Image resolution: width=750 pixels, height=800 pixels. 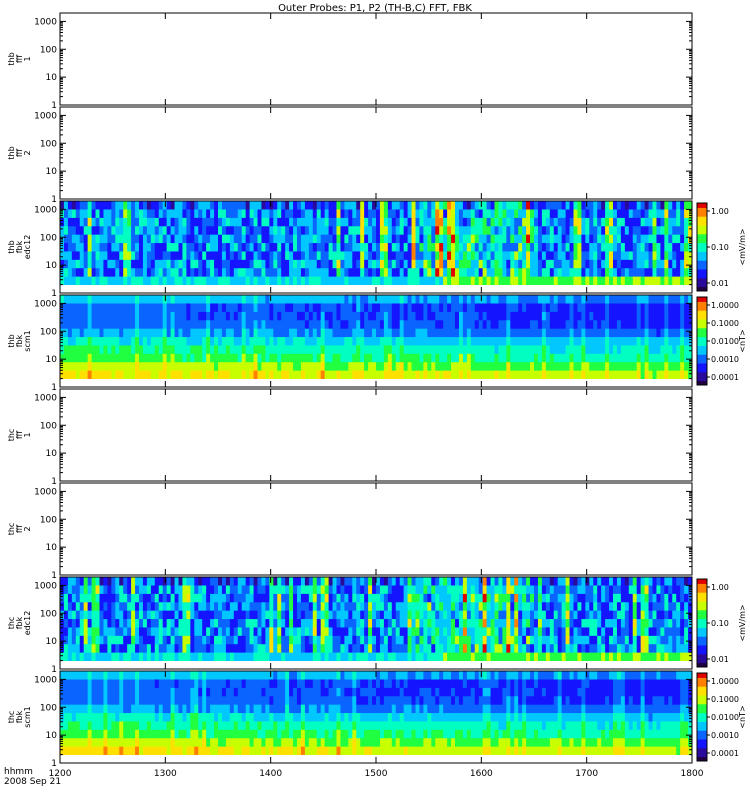 What do you see at coordinates (19, 58) in the screenshot?
I see `panel-label: thb fff 1` at bounding box center [19, 58].